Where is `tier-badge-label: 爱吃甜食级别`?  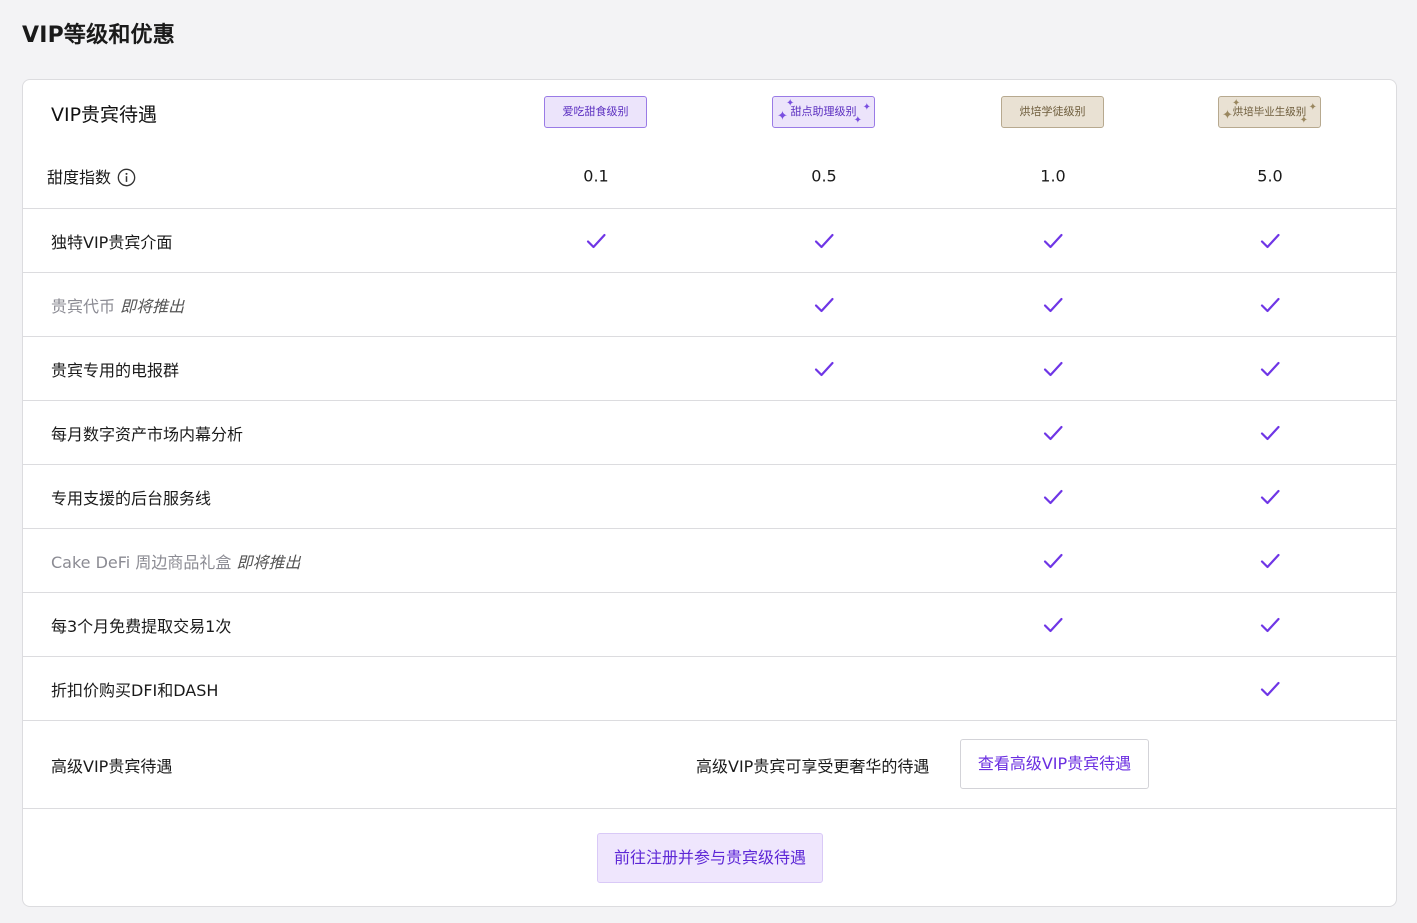
tier-badge-label: 爱吃甜食级别 is located at coordinates (595, 111).